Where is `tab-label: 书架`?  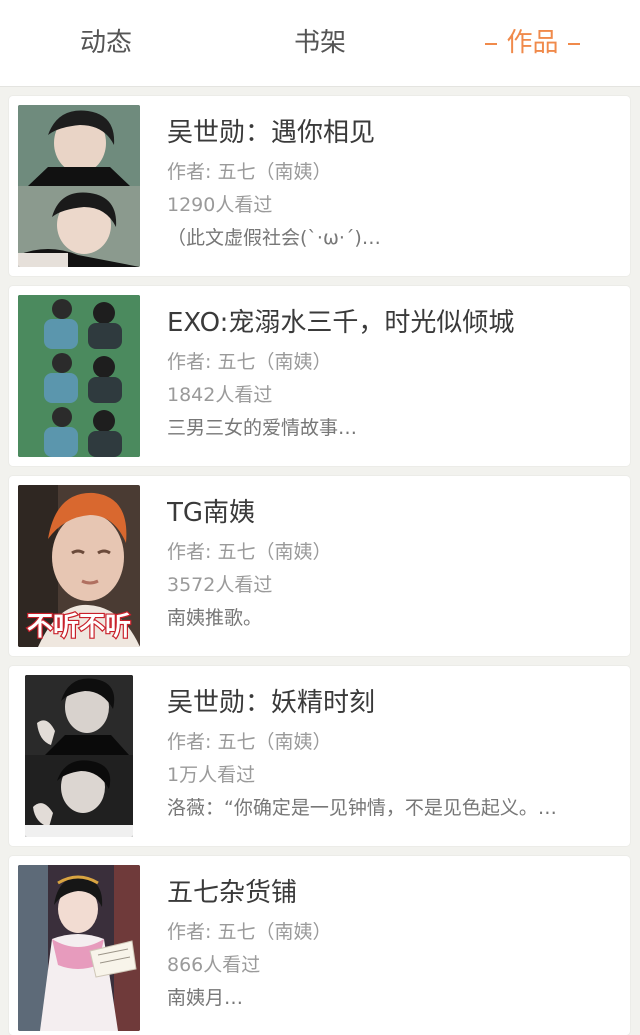 tab-label: 书架 is located at coordinates (319, 43).